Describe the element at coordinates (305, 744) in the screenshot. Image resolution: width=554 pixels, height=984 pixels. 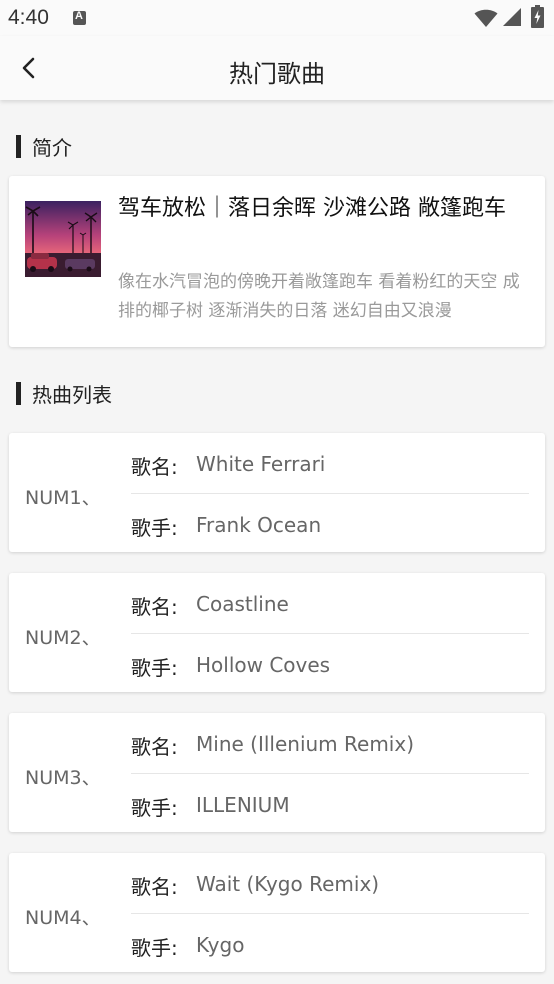
I see `song-name: Mine (Illenium Remix)` at that location.